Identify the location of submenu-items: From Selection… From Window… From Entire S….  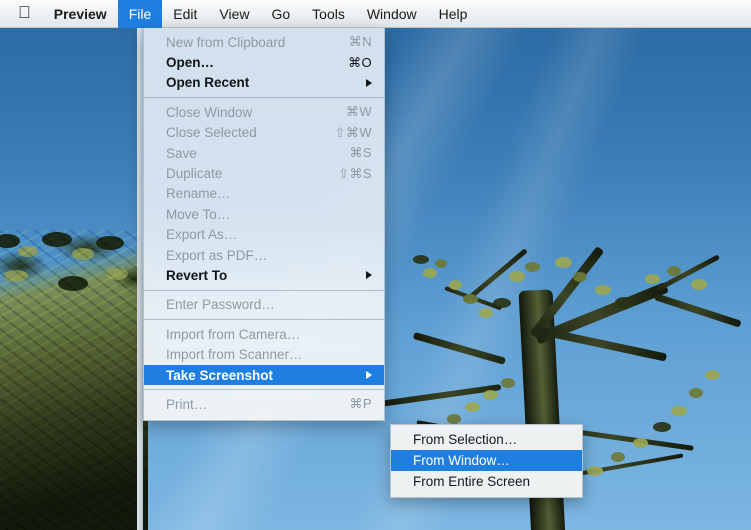
(486, 460).